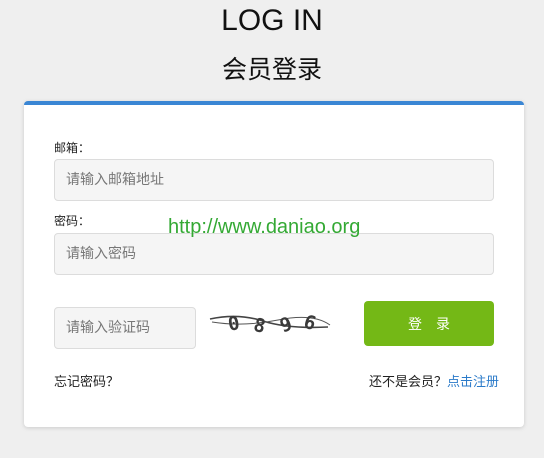 The height and width of the screenshot is (458, 544). I want to click on captcha-char-0: 0, so click(233, 324).